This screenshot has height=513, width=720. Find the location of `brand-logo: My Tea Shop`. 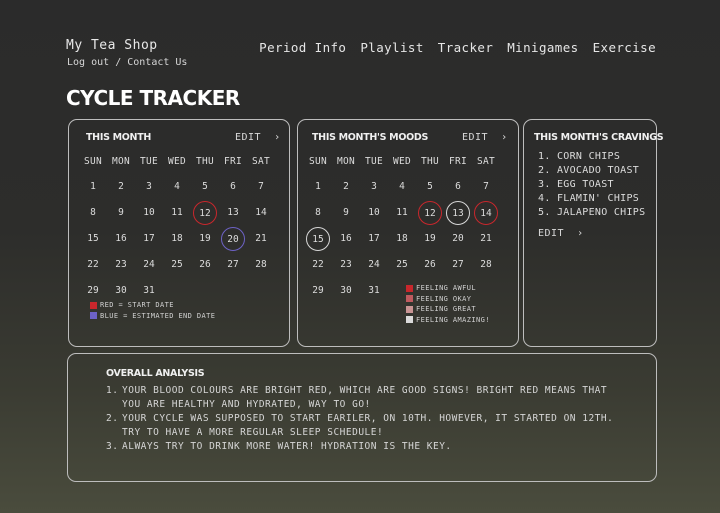

brand-logo: My Tea Shop is located at coordinates (112, 45).